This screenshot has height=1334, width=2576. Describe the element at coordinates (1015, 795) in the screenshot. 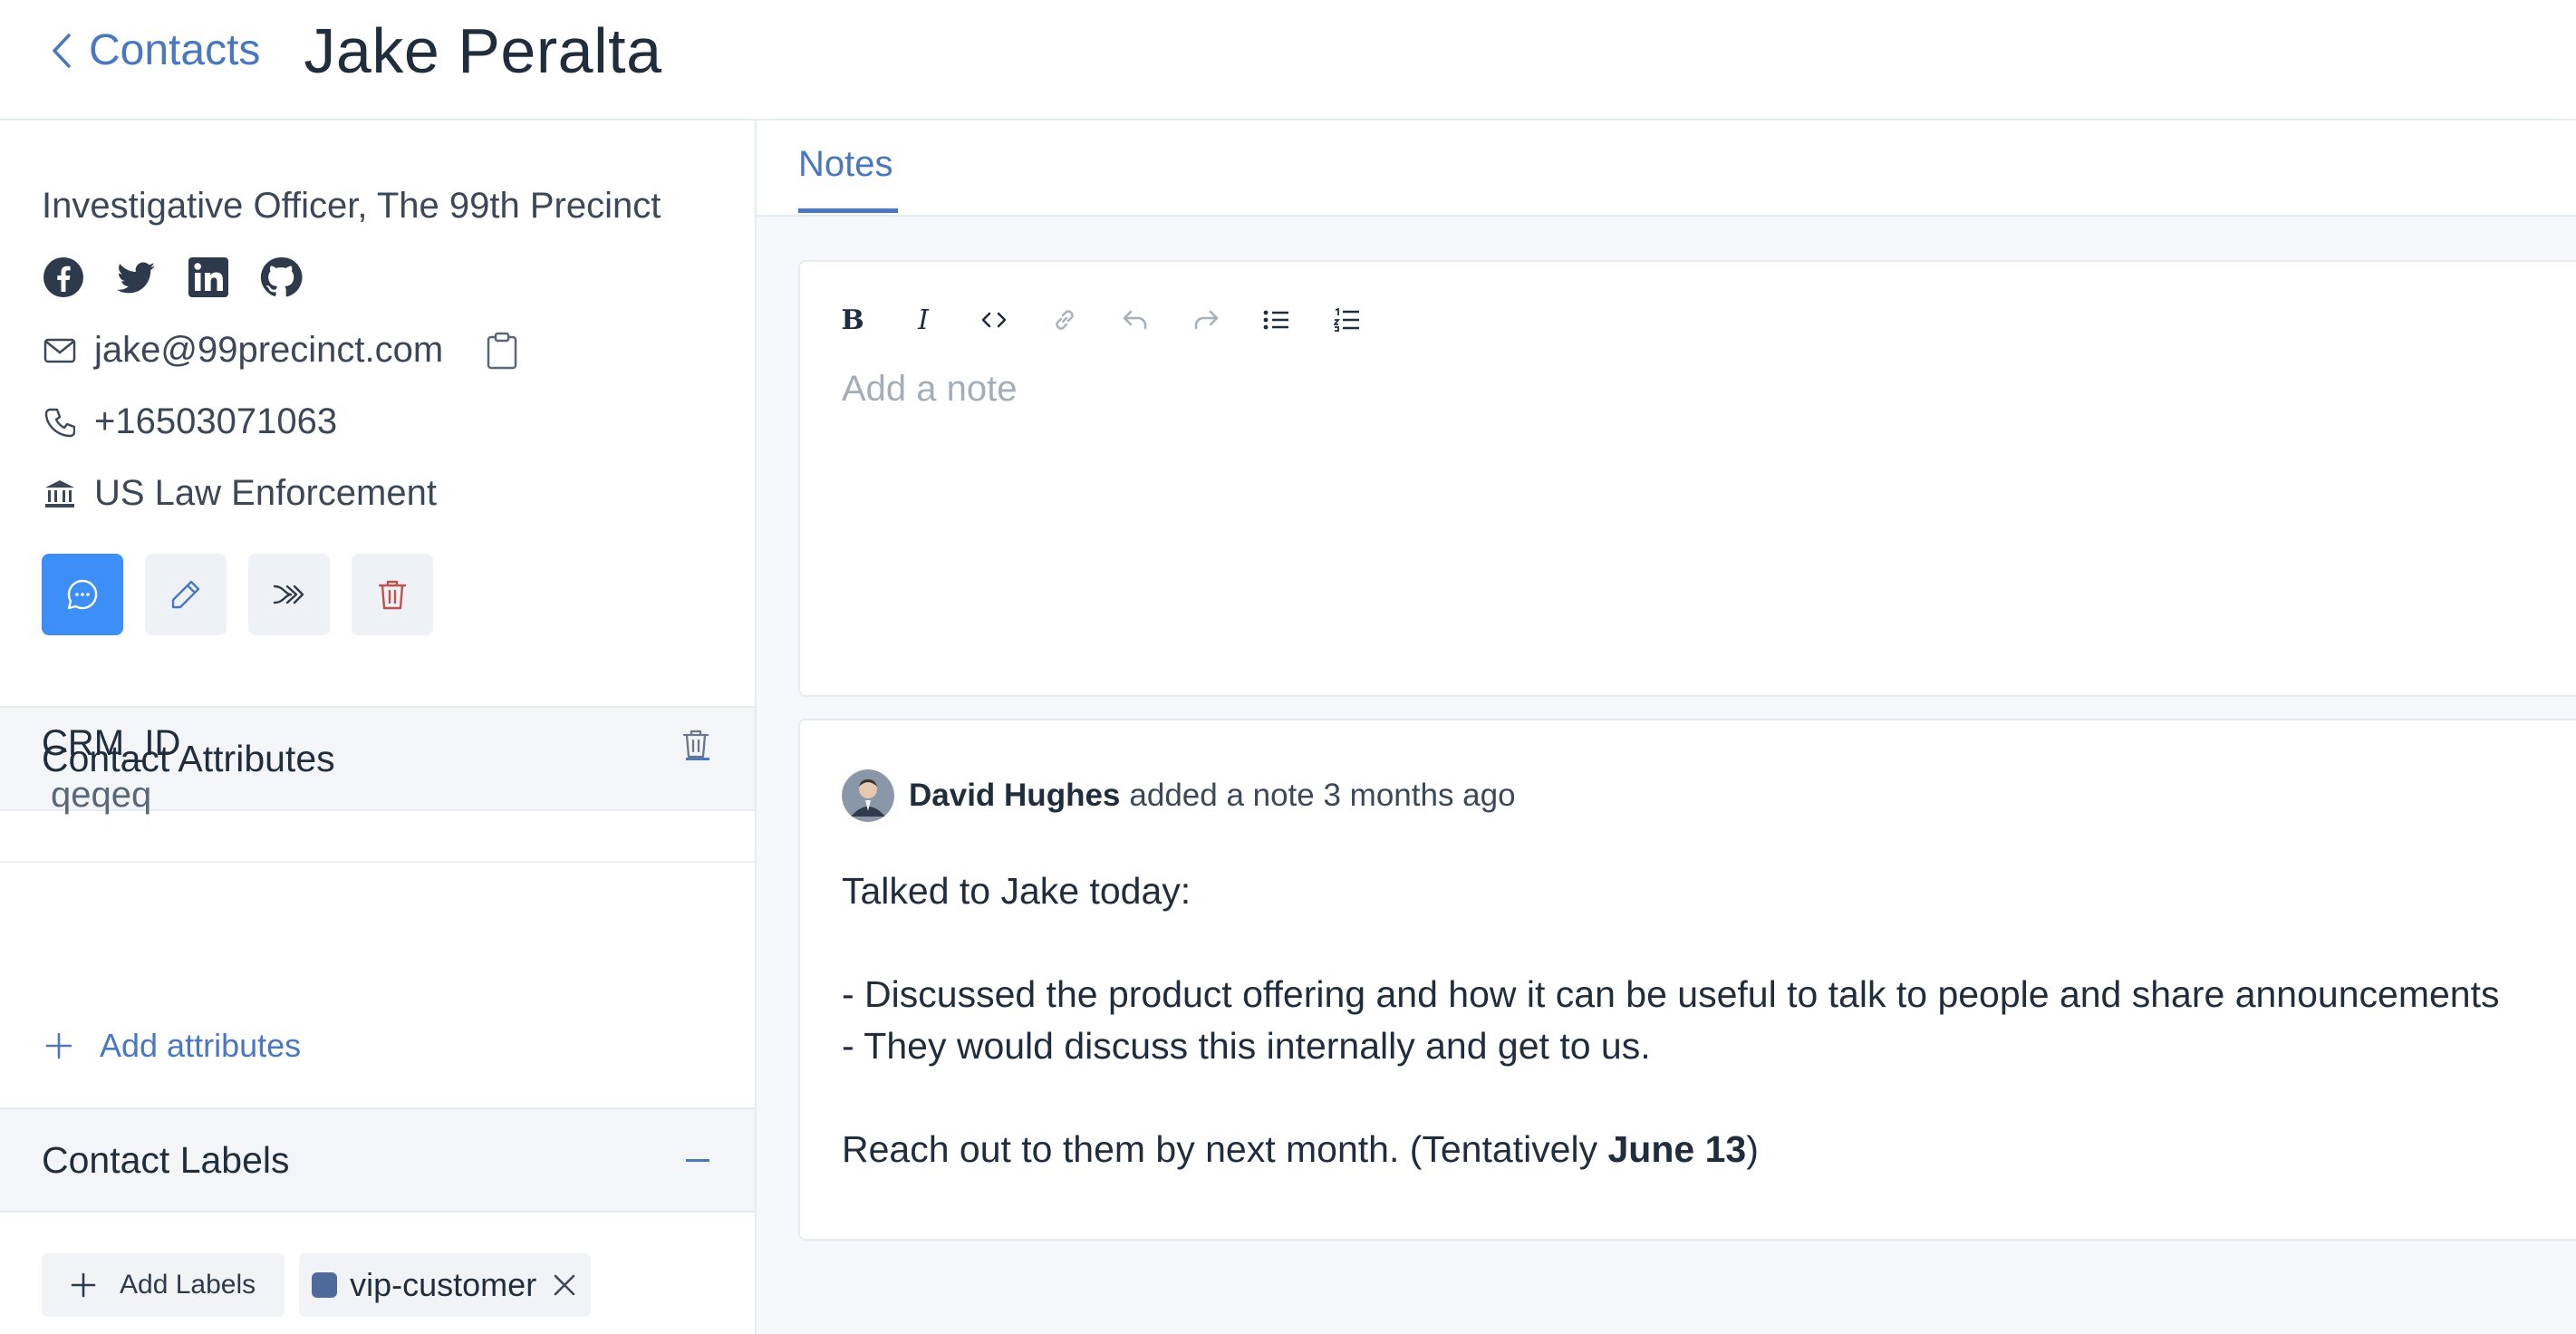

I see `note-author: David Hughes` at that location.